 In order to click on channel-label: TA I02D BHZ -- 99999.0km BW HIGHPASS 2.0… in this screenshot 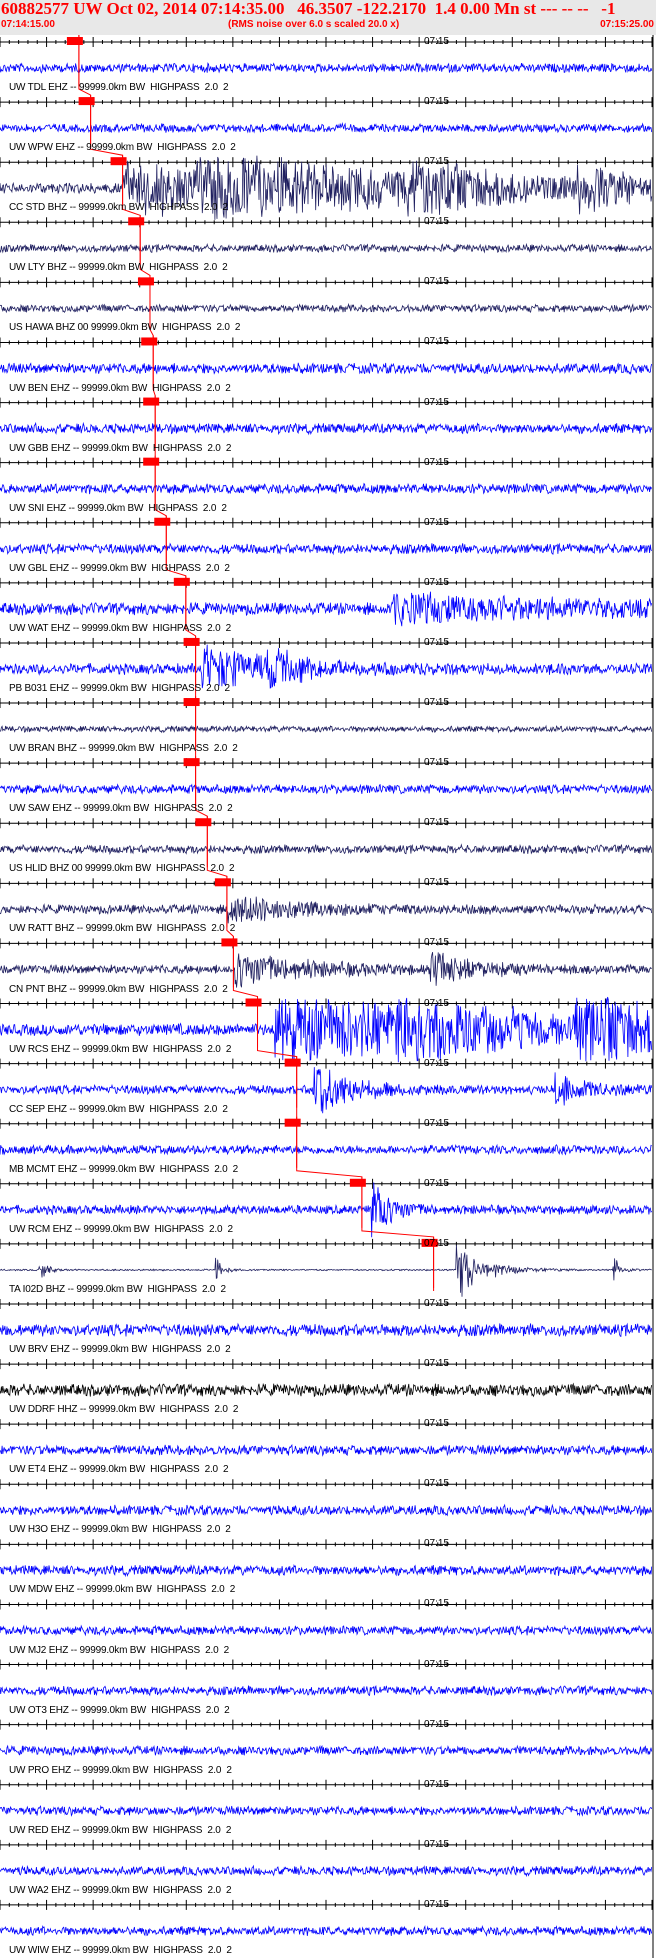, I will do `click(117, 1289)`.